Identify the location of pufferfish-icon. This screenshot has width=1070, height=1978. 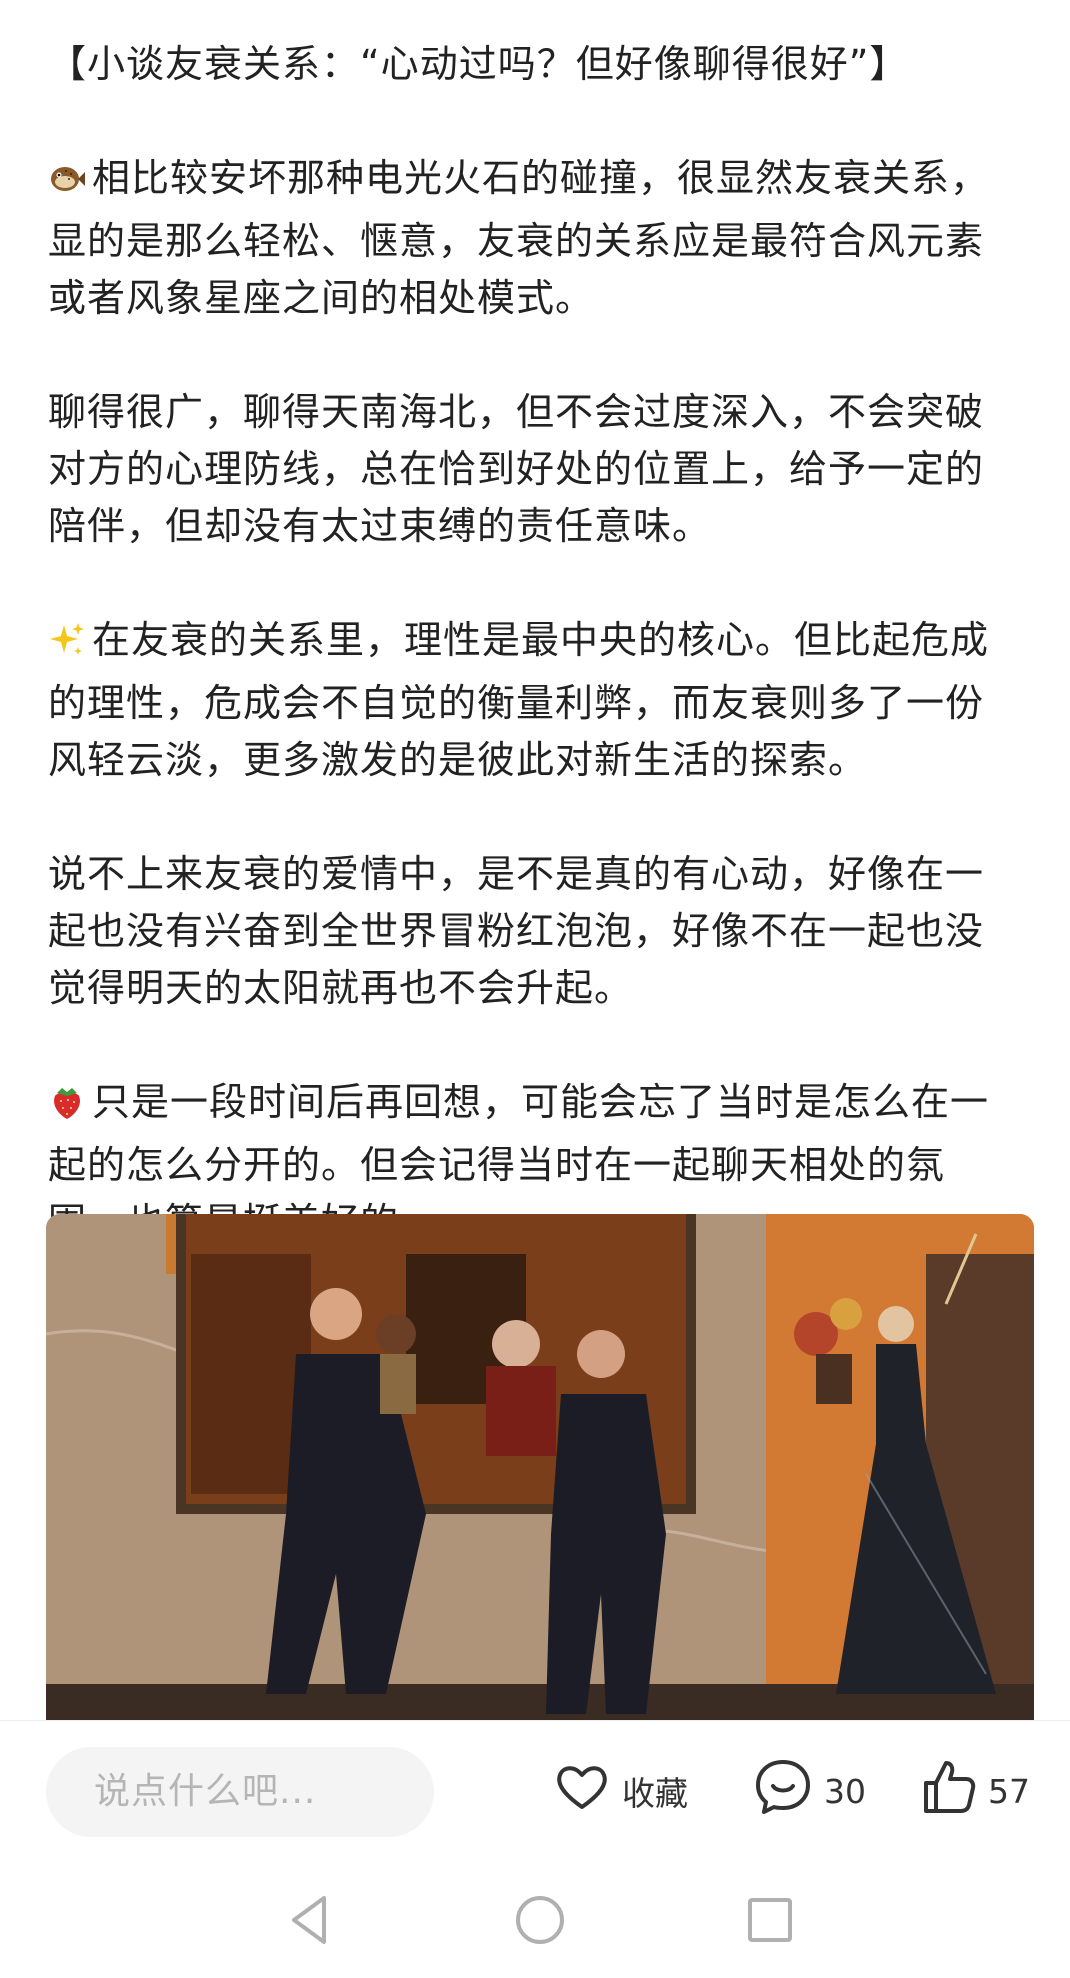
(67, 184).